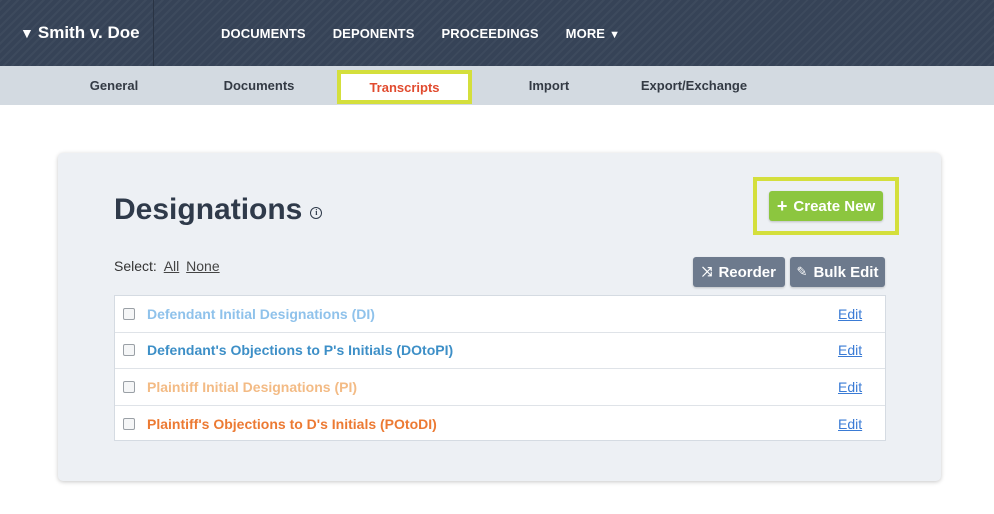 The height and width of the screenshot is (514, 994). I want to click on create-new-highlight: + Create New, so click(826, 206).